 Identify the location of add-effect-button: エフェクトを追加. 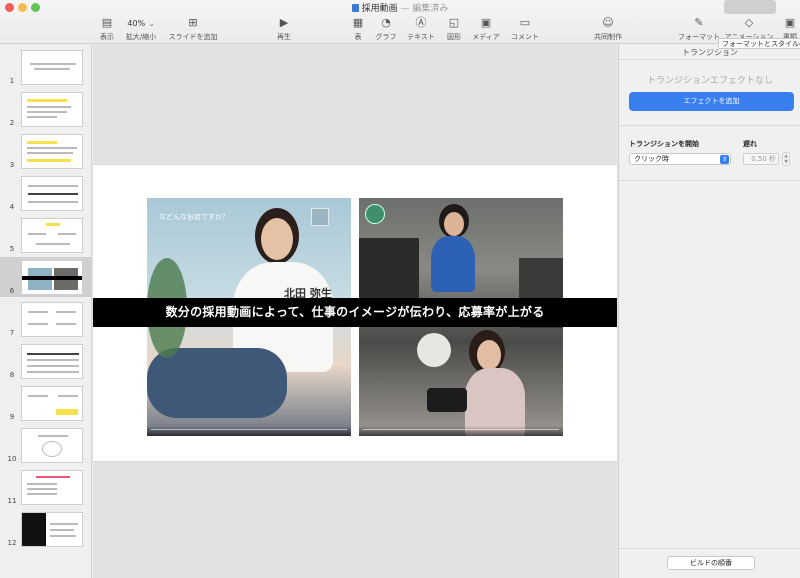
(711, 101).